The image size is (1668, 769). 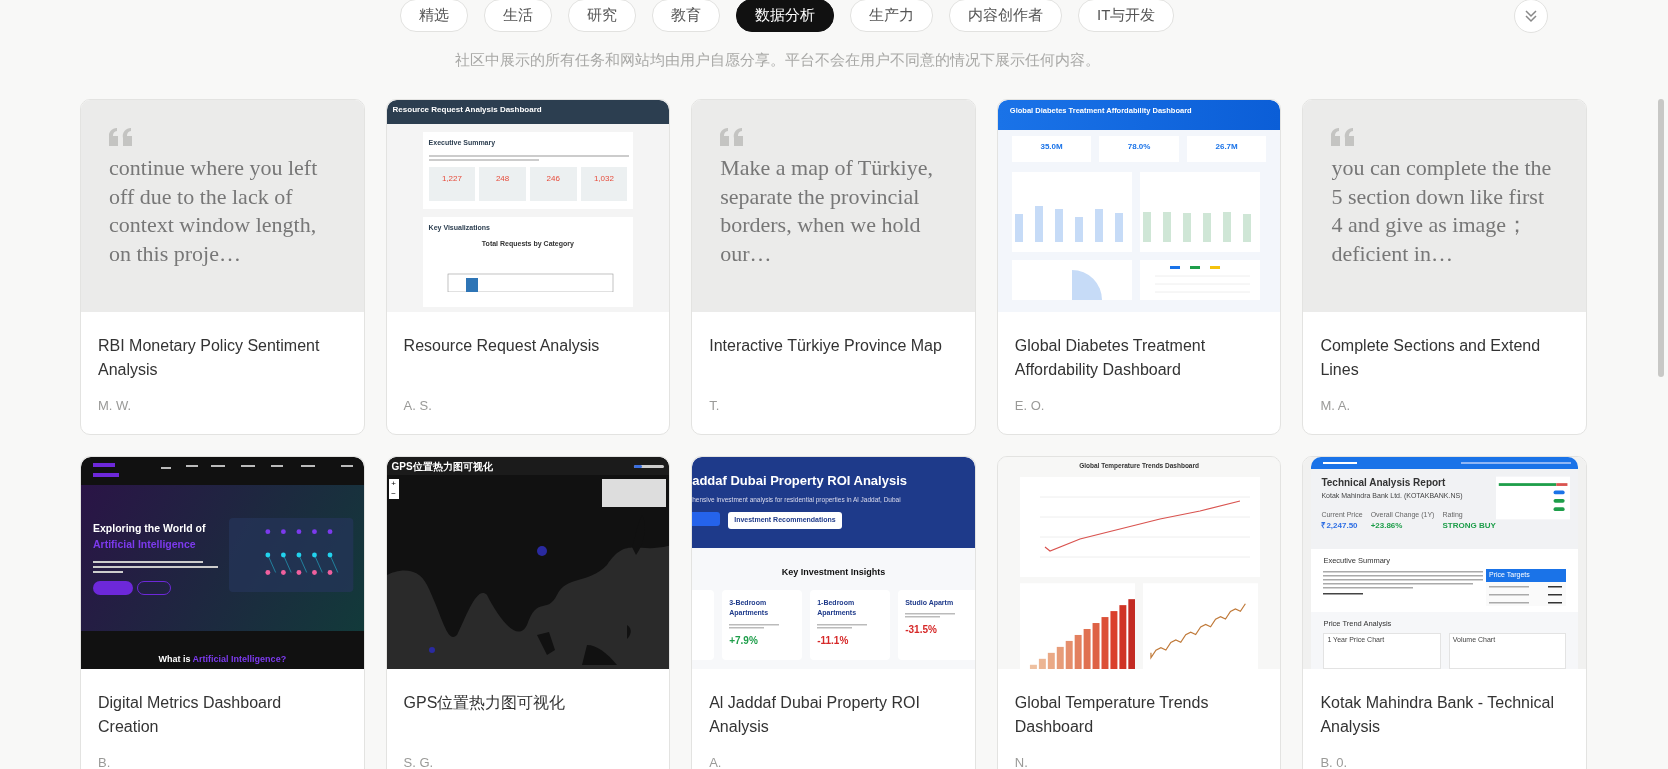 What do you see at coordinates (451, 178) in the screenshot?
I see `stat-value: 1,227` at bounding box center [451, 178].